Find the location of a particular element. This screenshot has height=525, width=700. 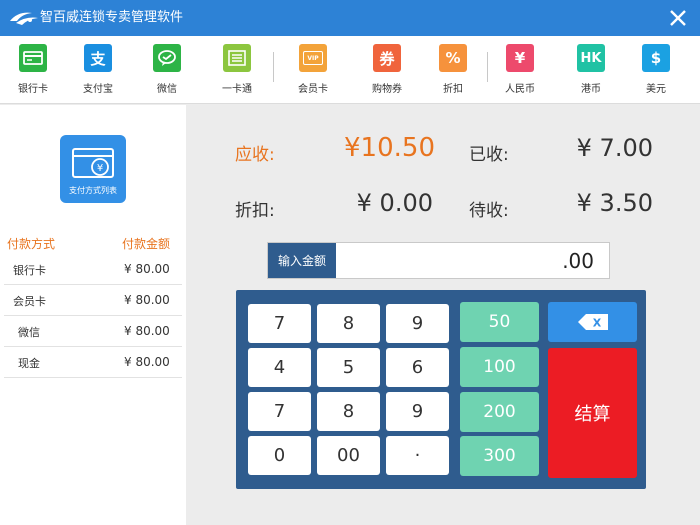

toolbar-usd-button: $ 美元 is located at coordinates (656, 71).